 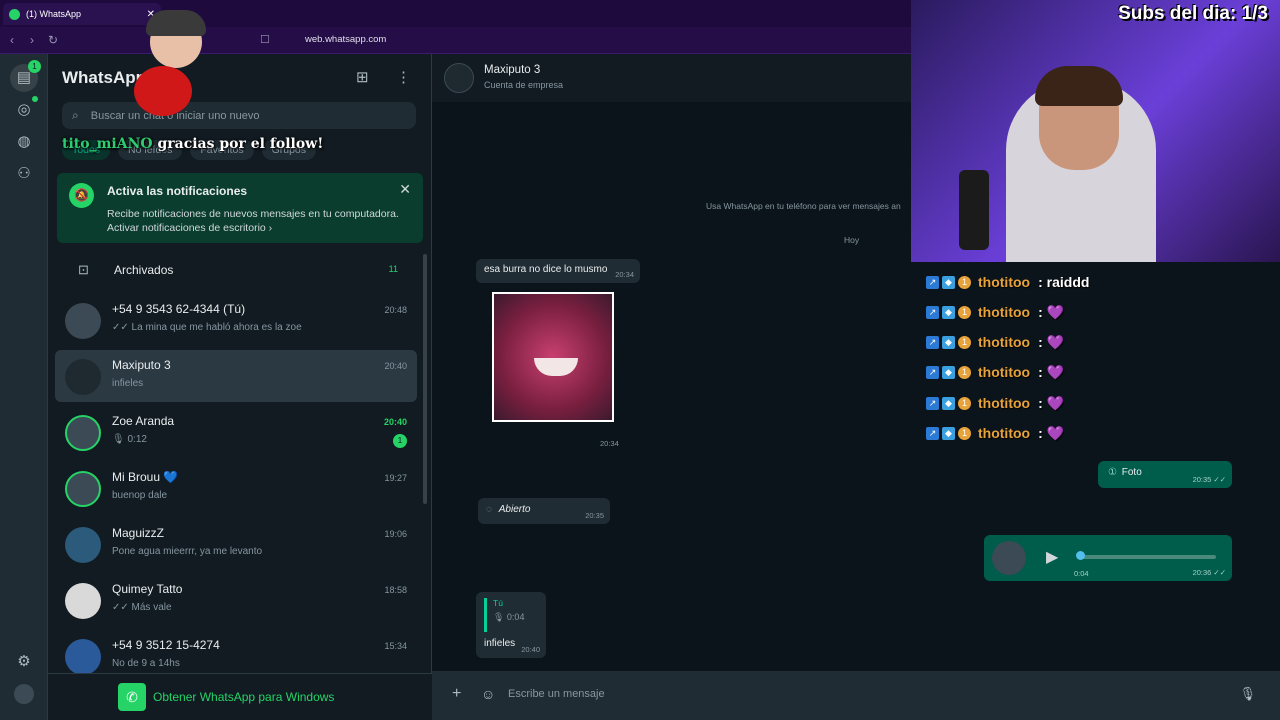 What do you see at coordinates (240, 144) in the screenshot?
I see `follow-message: gracias por el follow!` at bounding box center [240, 144].